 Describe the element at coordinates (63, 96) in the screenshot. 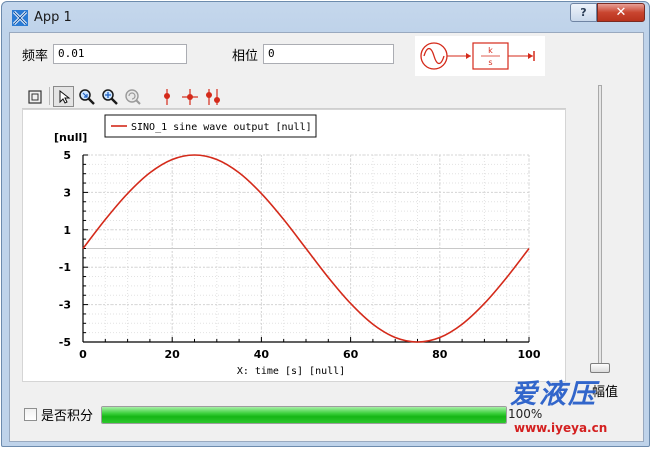

I see `pointer-icon` at that location.